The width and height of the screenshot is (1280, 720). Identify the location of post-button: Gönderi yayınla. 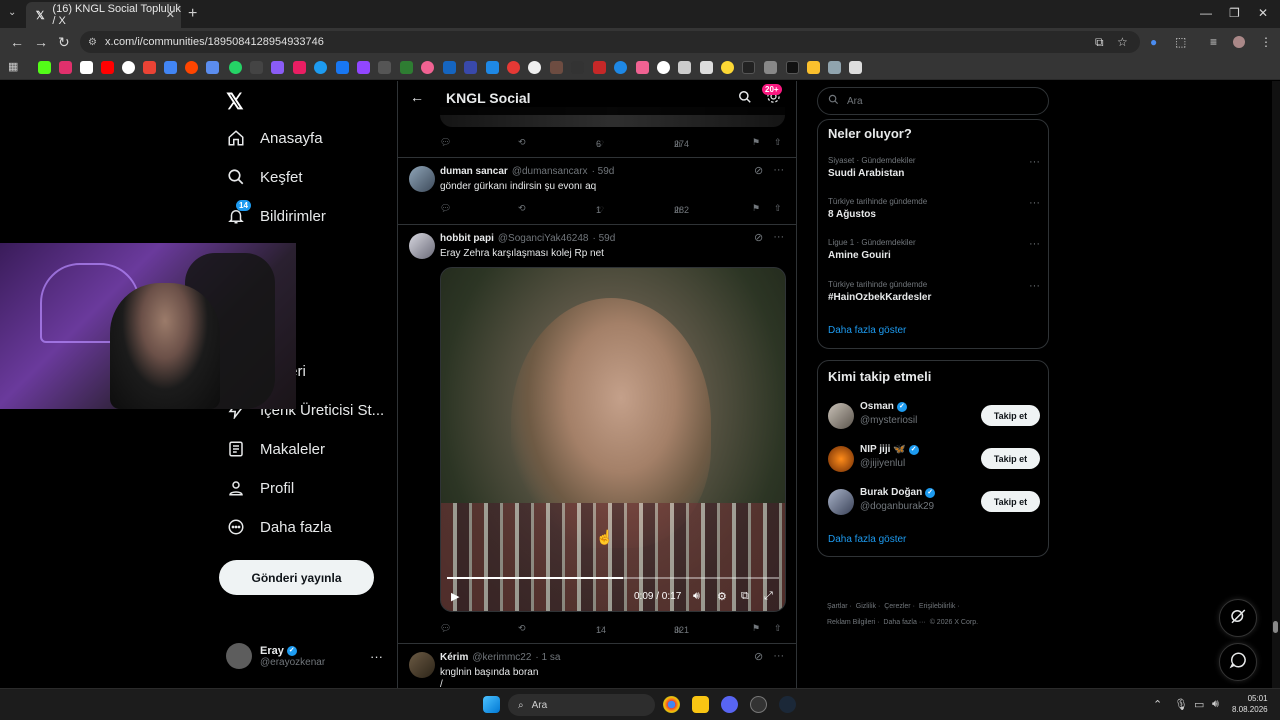
(296, 577).